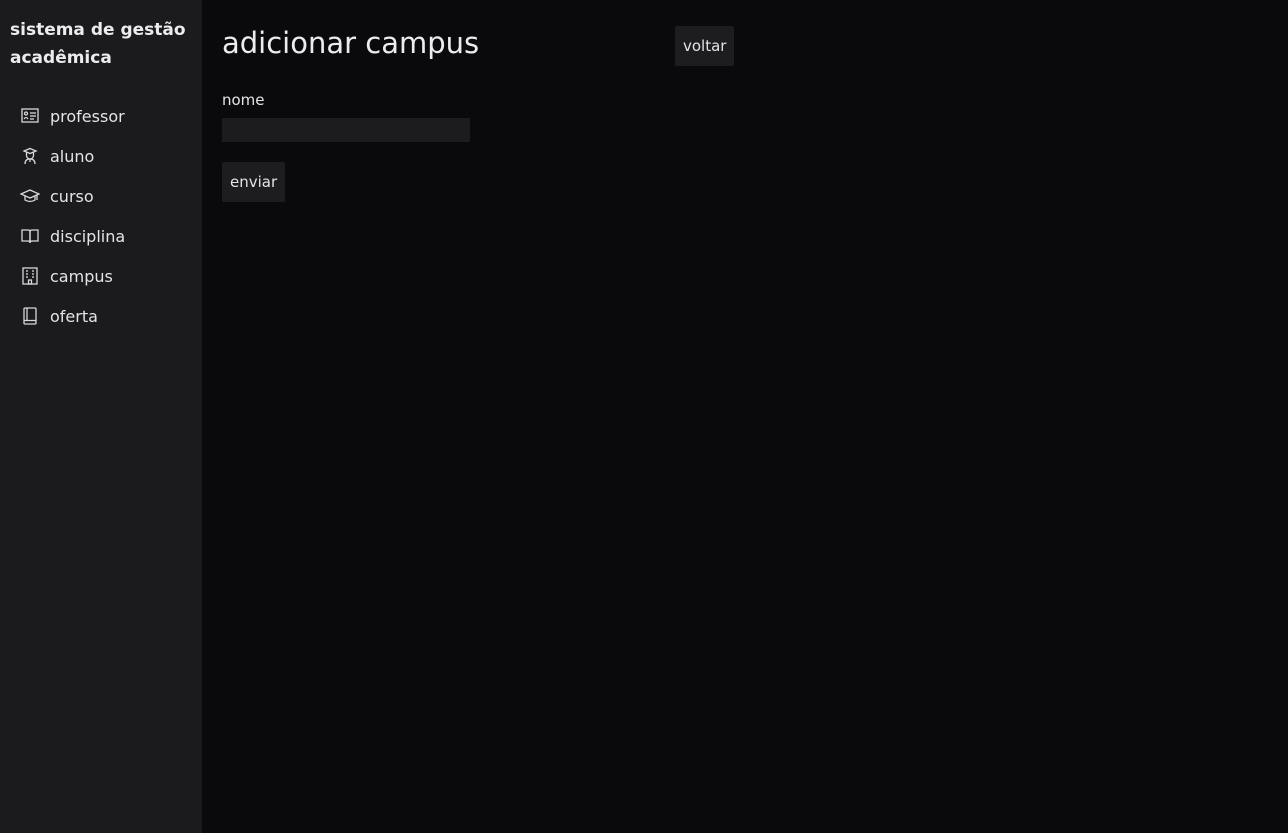 This screenshot has height=833, width=1288. I want to click on presentation-board-icon, so click(30, 116).